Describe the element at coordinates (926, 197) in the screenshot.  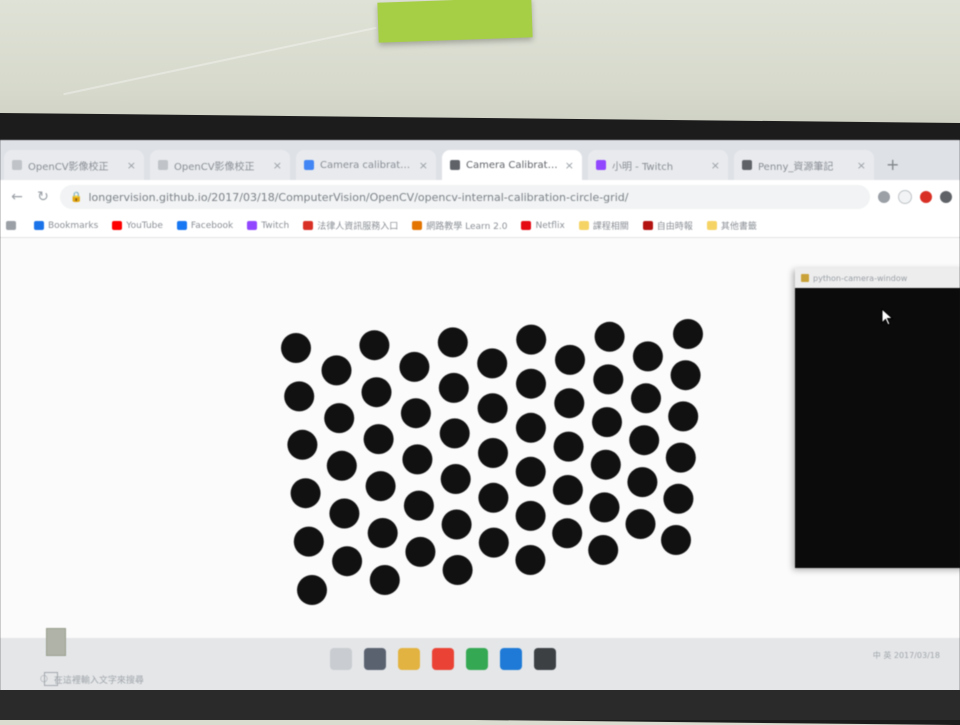
I see `extension-icon` at that location.